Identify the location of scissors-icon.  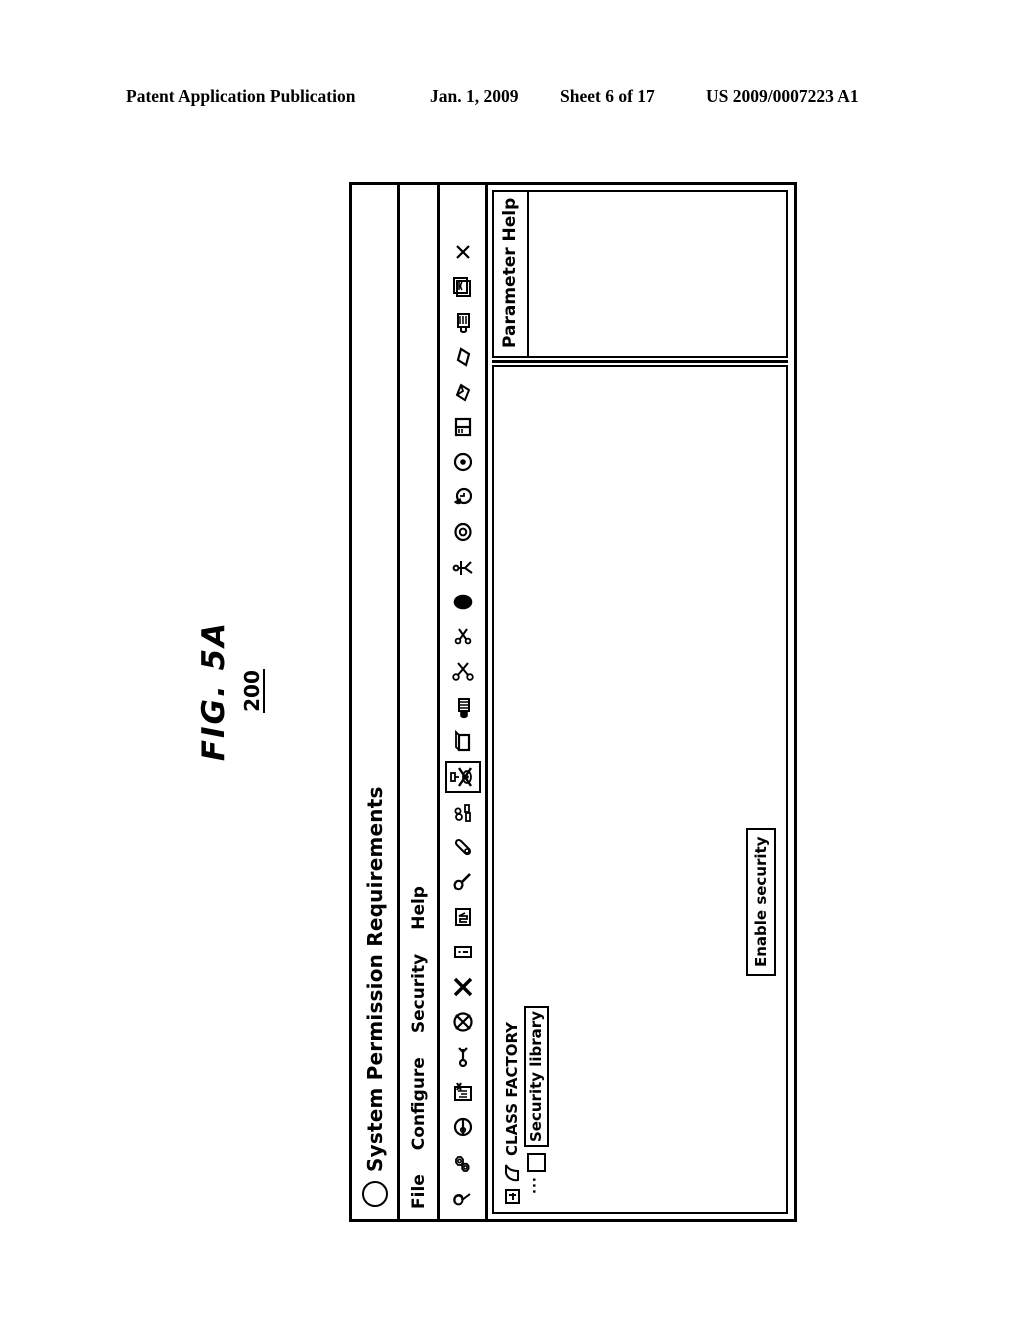
(463, 672).